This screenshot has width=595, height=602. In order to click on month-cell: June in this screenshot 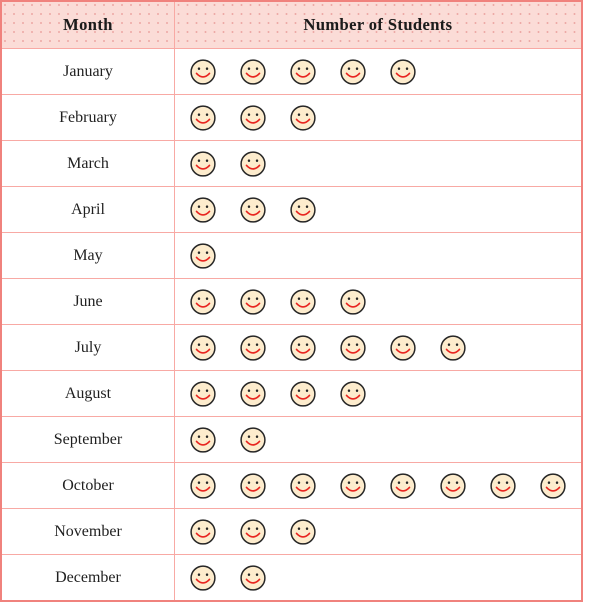, I will do `click(87, 301)`.